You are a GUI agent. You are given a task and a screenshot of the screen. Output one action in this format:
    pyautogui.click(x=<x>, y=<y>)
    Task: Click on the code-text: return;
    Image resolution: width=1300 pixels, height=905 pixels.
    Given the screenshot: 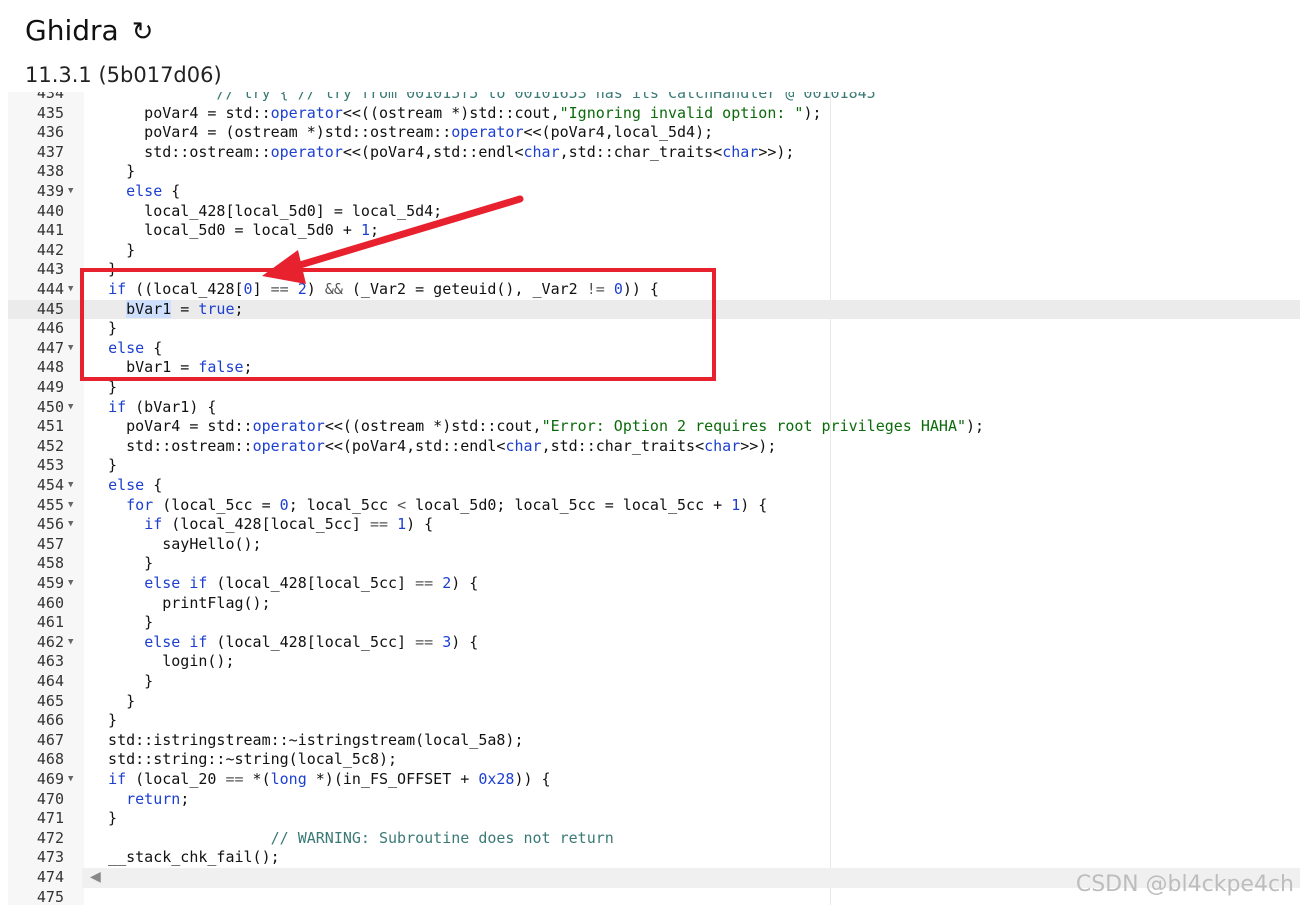 What is the action you would take?
    pyautogui.click(x=158, y=798)
    